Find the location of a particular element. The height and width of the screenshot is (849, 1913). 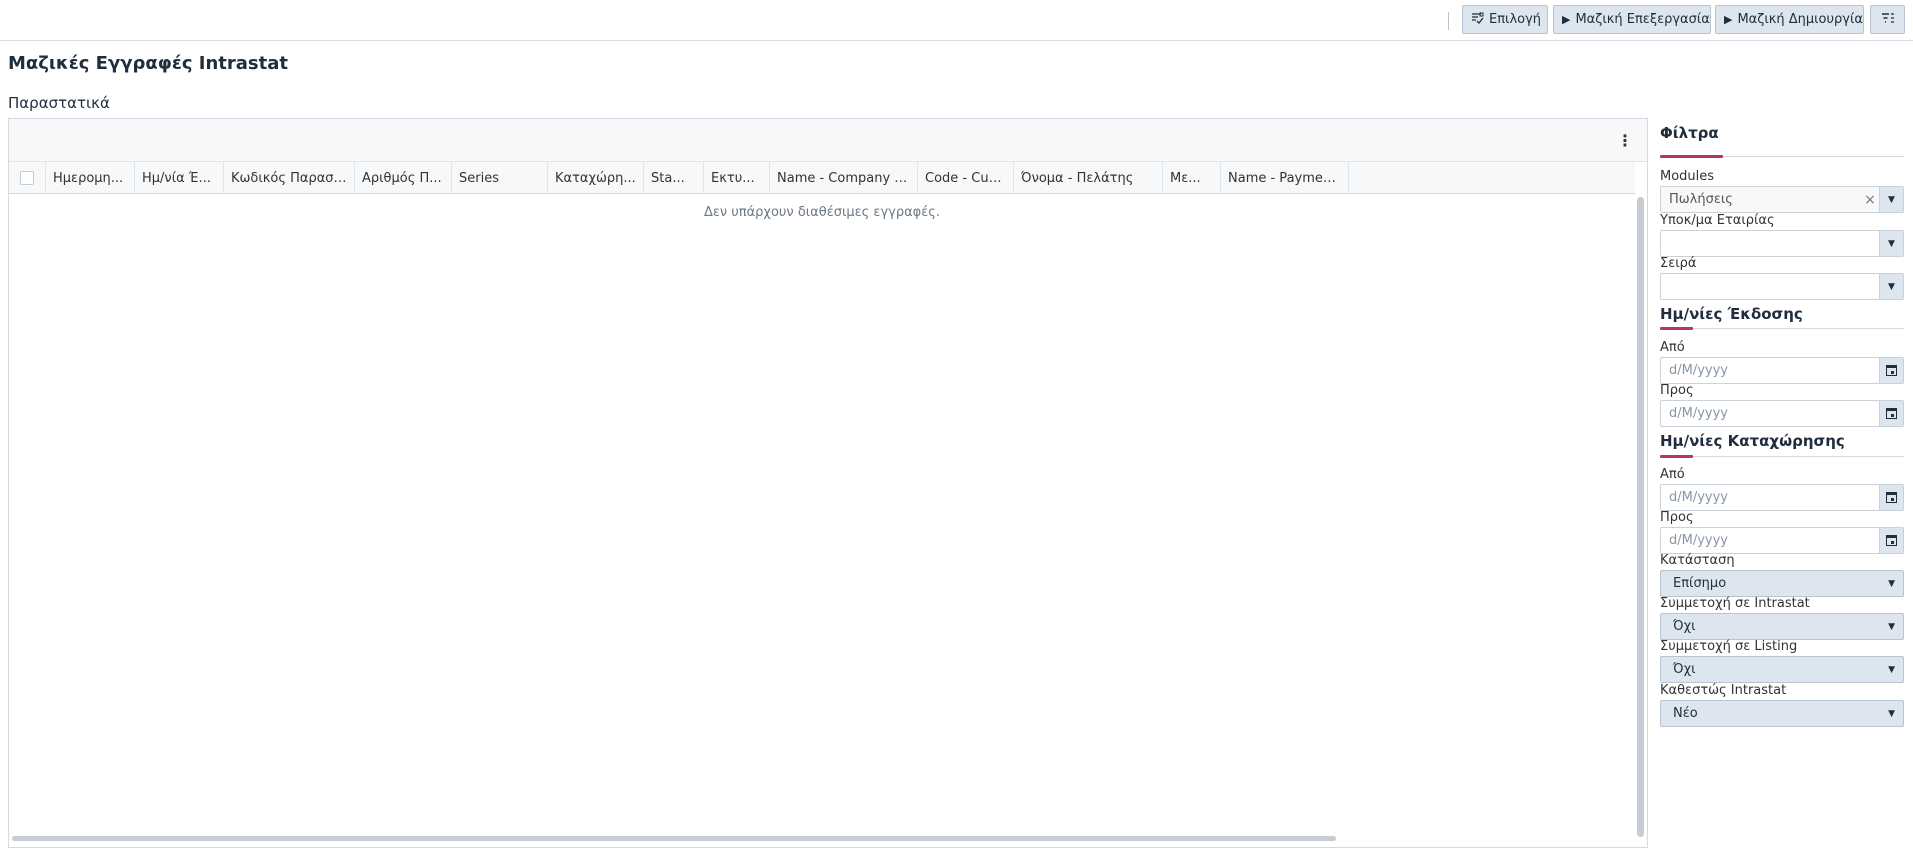

company-branch-label: Υποκ/μα Εταιρίας is located at coordinates (1717, 220).